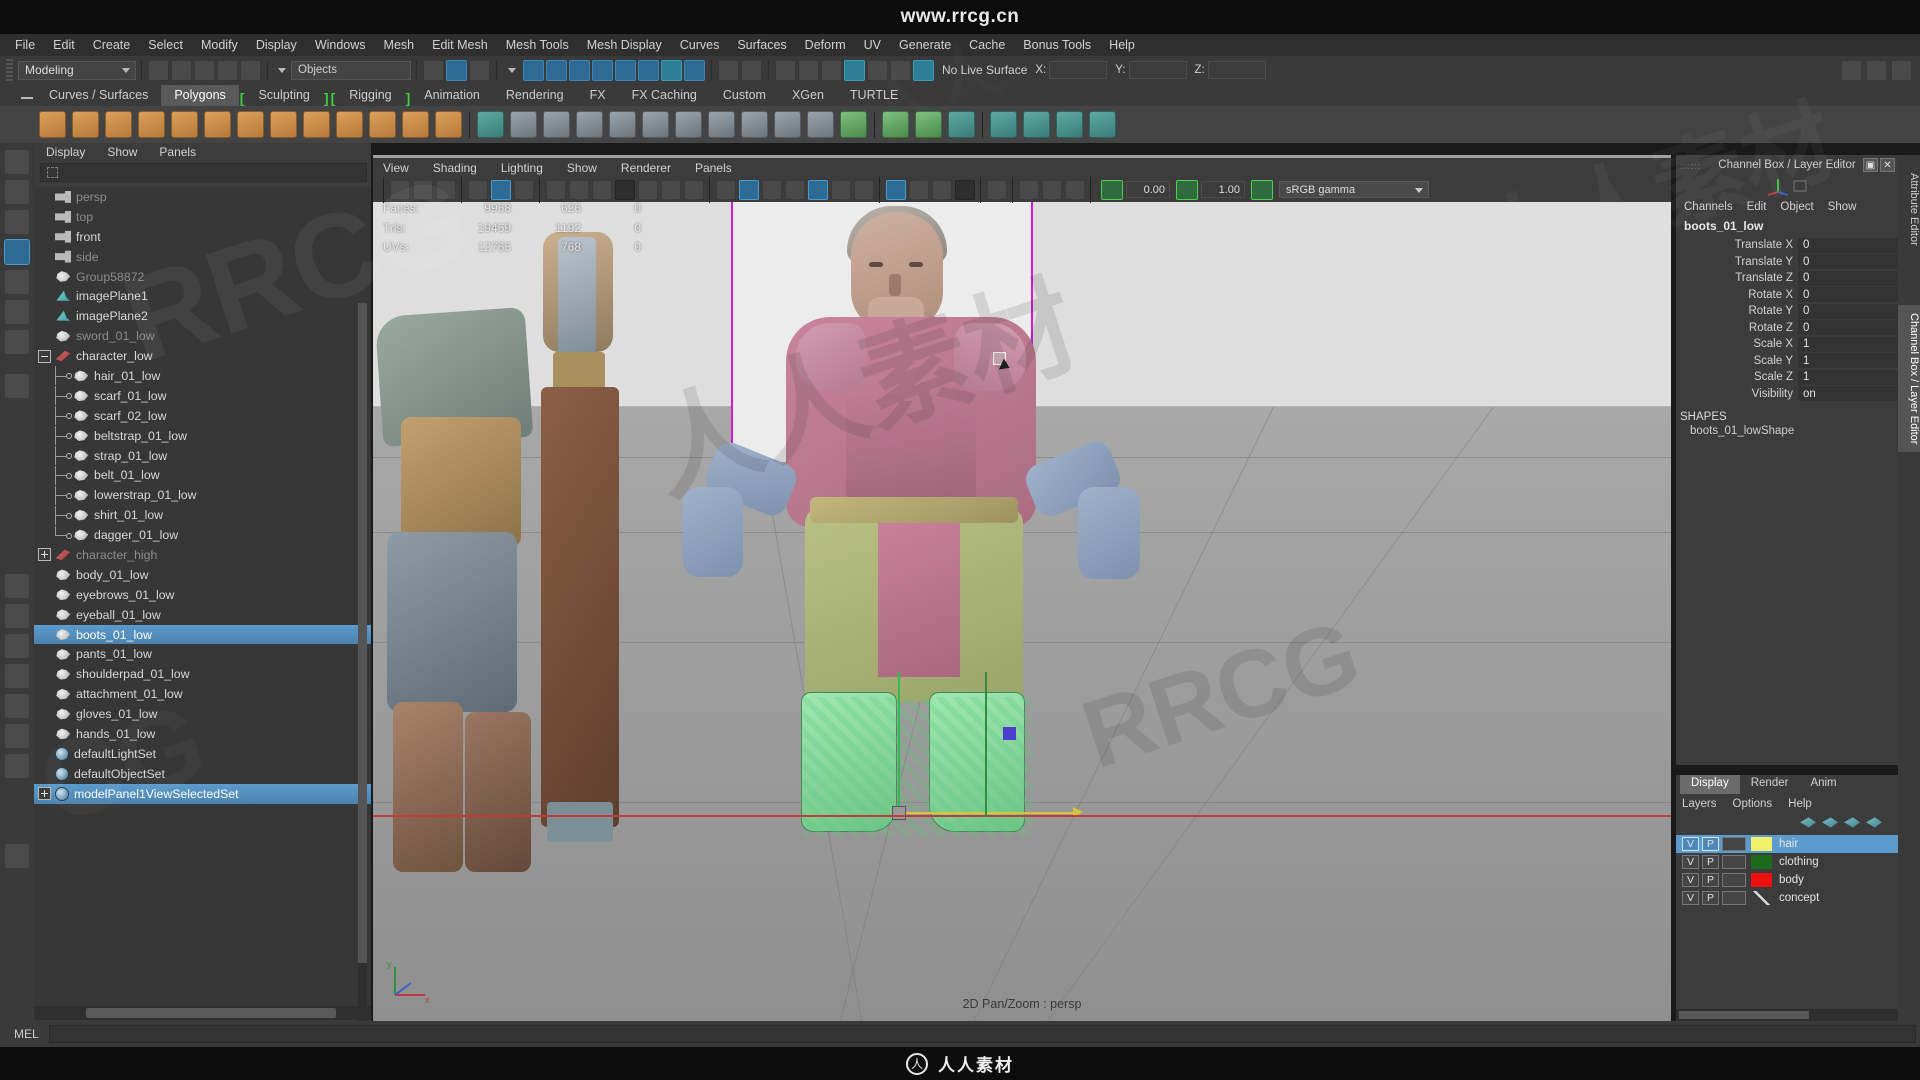 Image resolution: width=1920 pixels, height=1080 pixels. I want to click on close-icon: ✕, so click(1887, 165).